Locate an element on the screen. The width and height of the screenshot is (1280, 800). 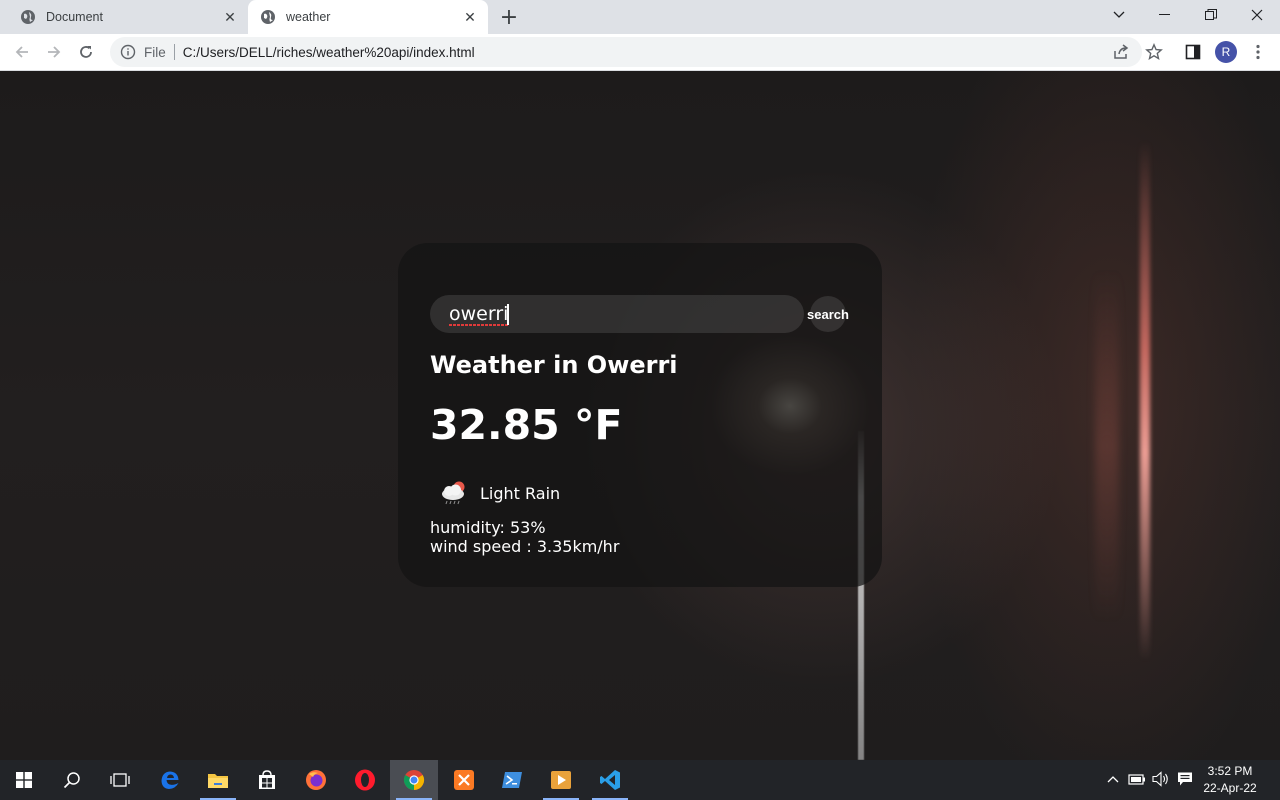
taskbar-clock: 3:52 PM 22-Apr-22 is located at coordinates (1230, 780).